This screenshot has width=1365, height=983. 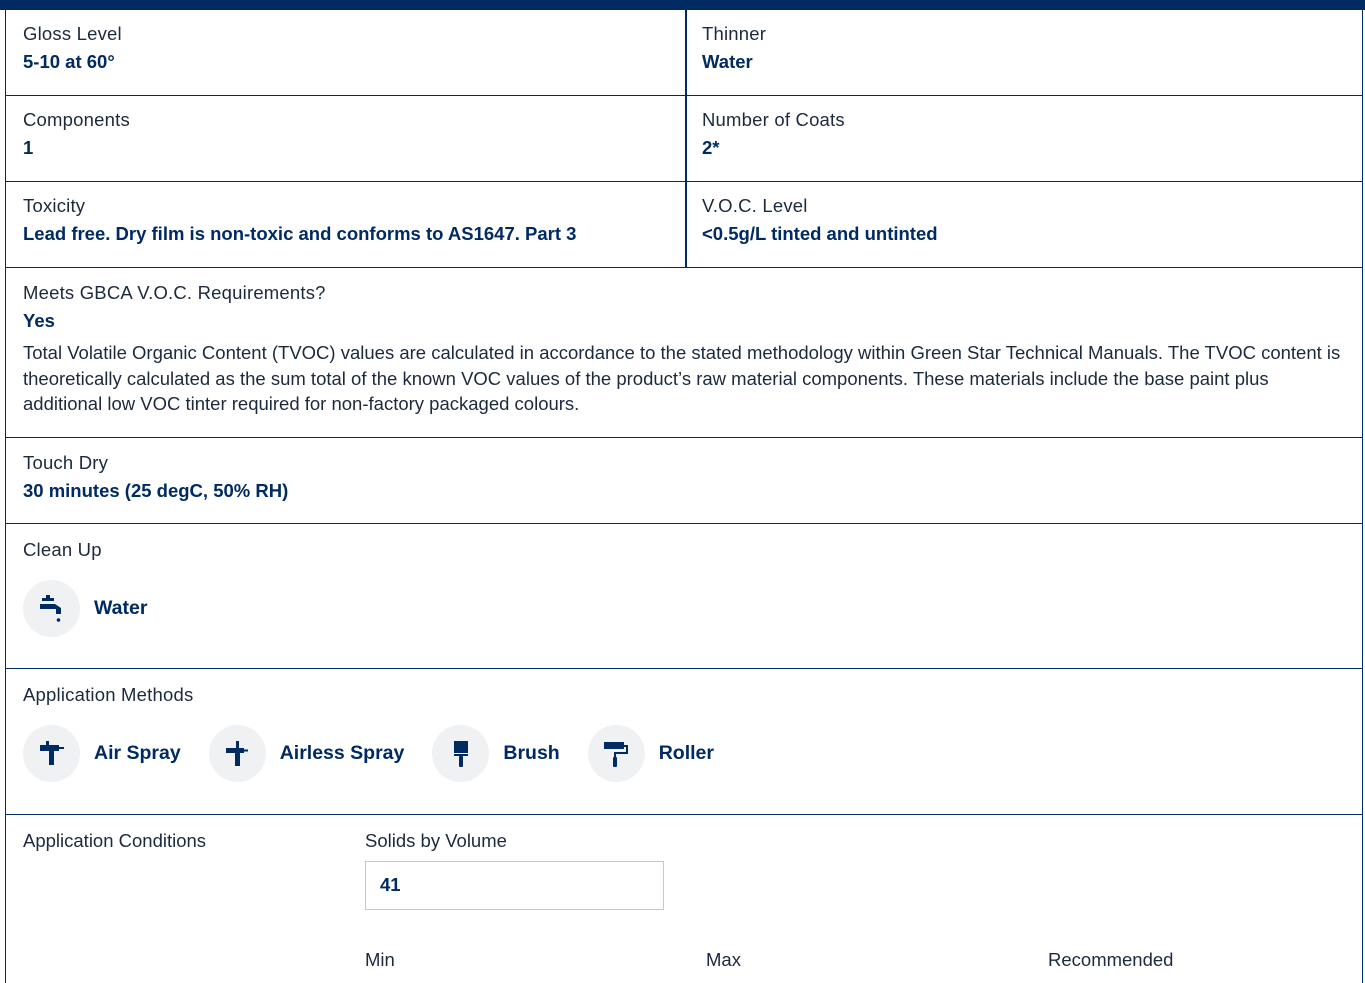 I want to click on method-airless-spray-label: Airless Spray, so click(x=342, y=753).